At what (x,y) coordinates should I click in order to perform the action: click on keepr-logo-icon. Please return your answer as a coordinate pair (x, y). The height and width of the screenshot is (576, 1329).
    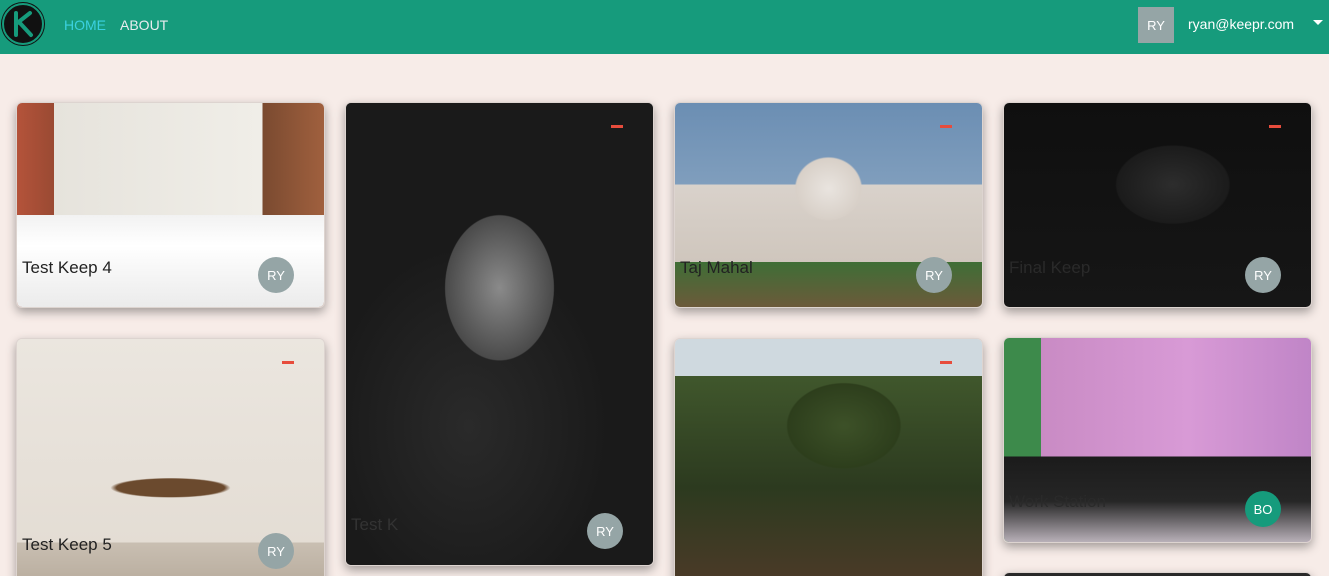
    Looking at the image, I should click on (23, 24).